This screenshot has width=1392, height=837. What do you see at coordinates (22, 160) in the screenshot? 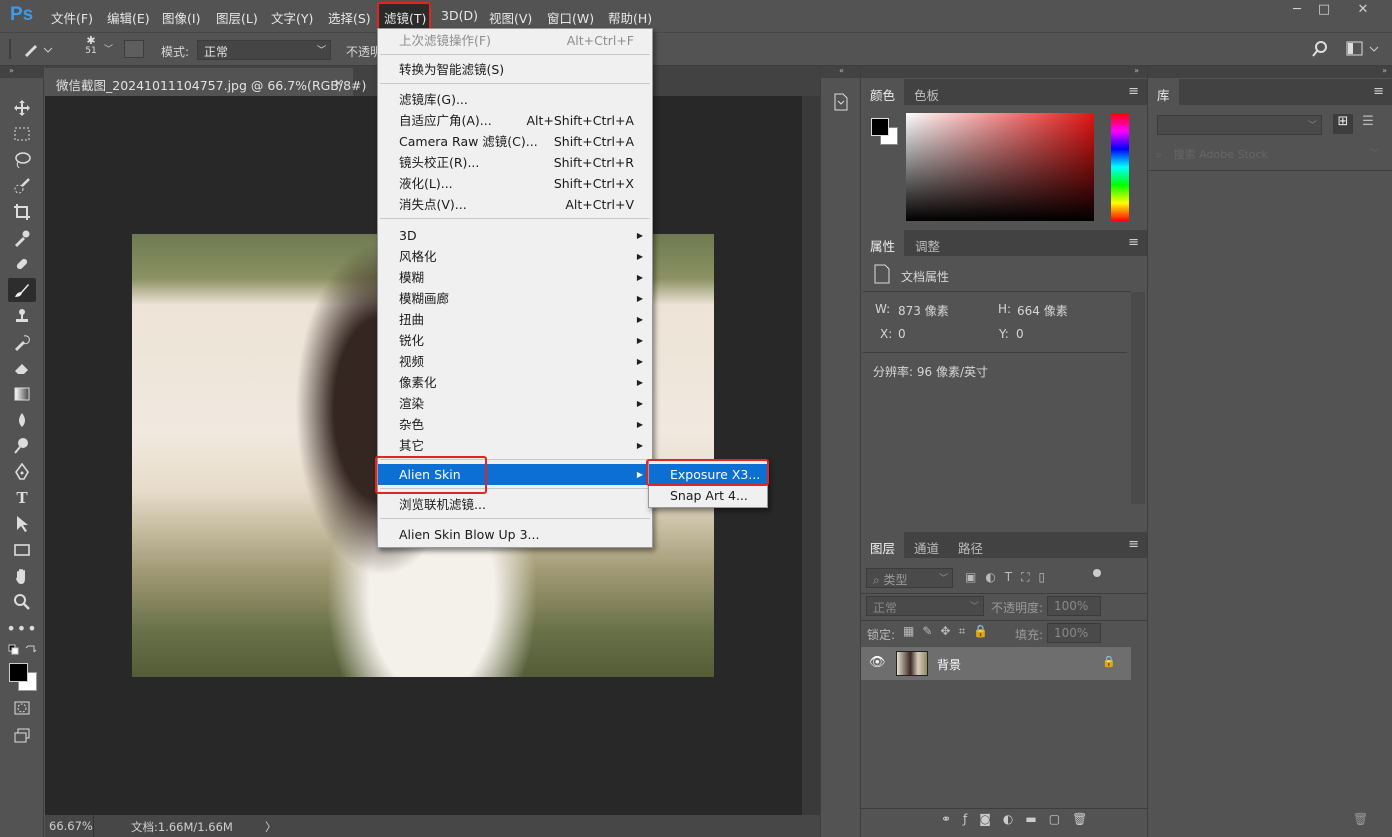
I see `lasso-tool-icon` at bounding box center [22, 160].